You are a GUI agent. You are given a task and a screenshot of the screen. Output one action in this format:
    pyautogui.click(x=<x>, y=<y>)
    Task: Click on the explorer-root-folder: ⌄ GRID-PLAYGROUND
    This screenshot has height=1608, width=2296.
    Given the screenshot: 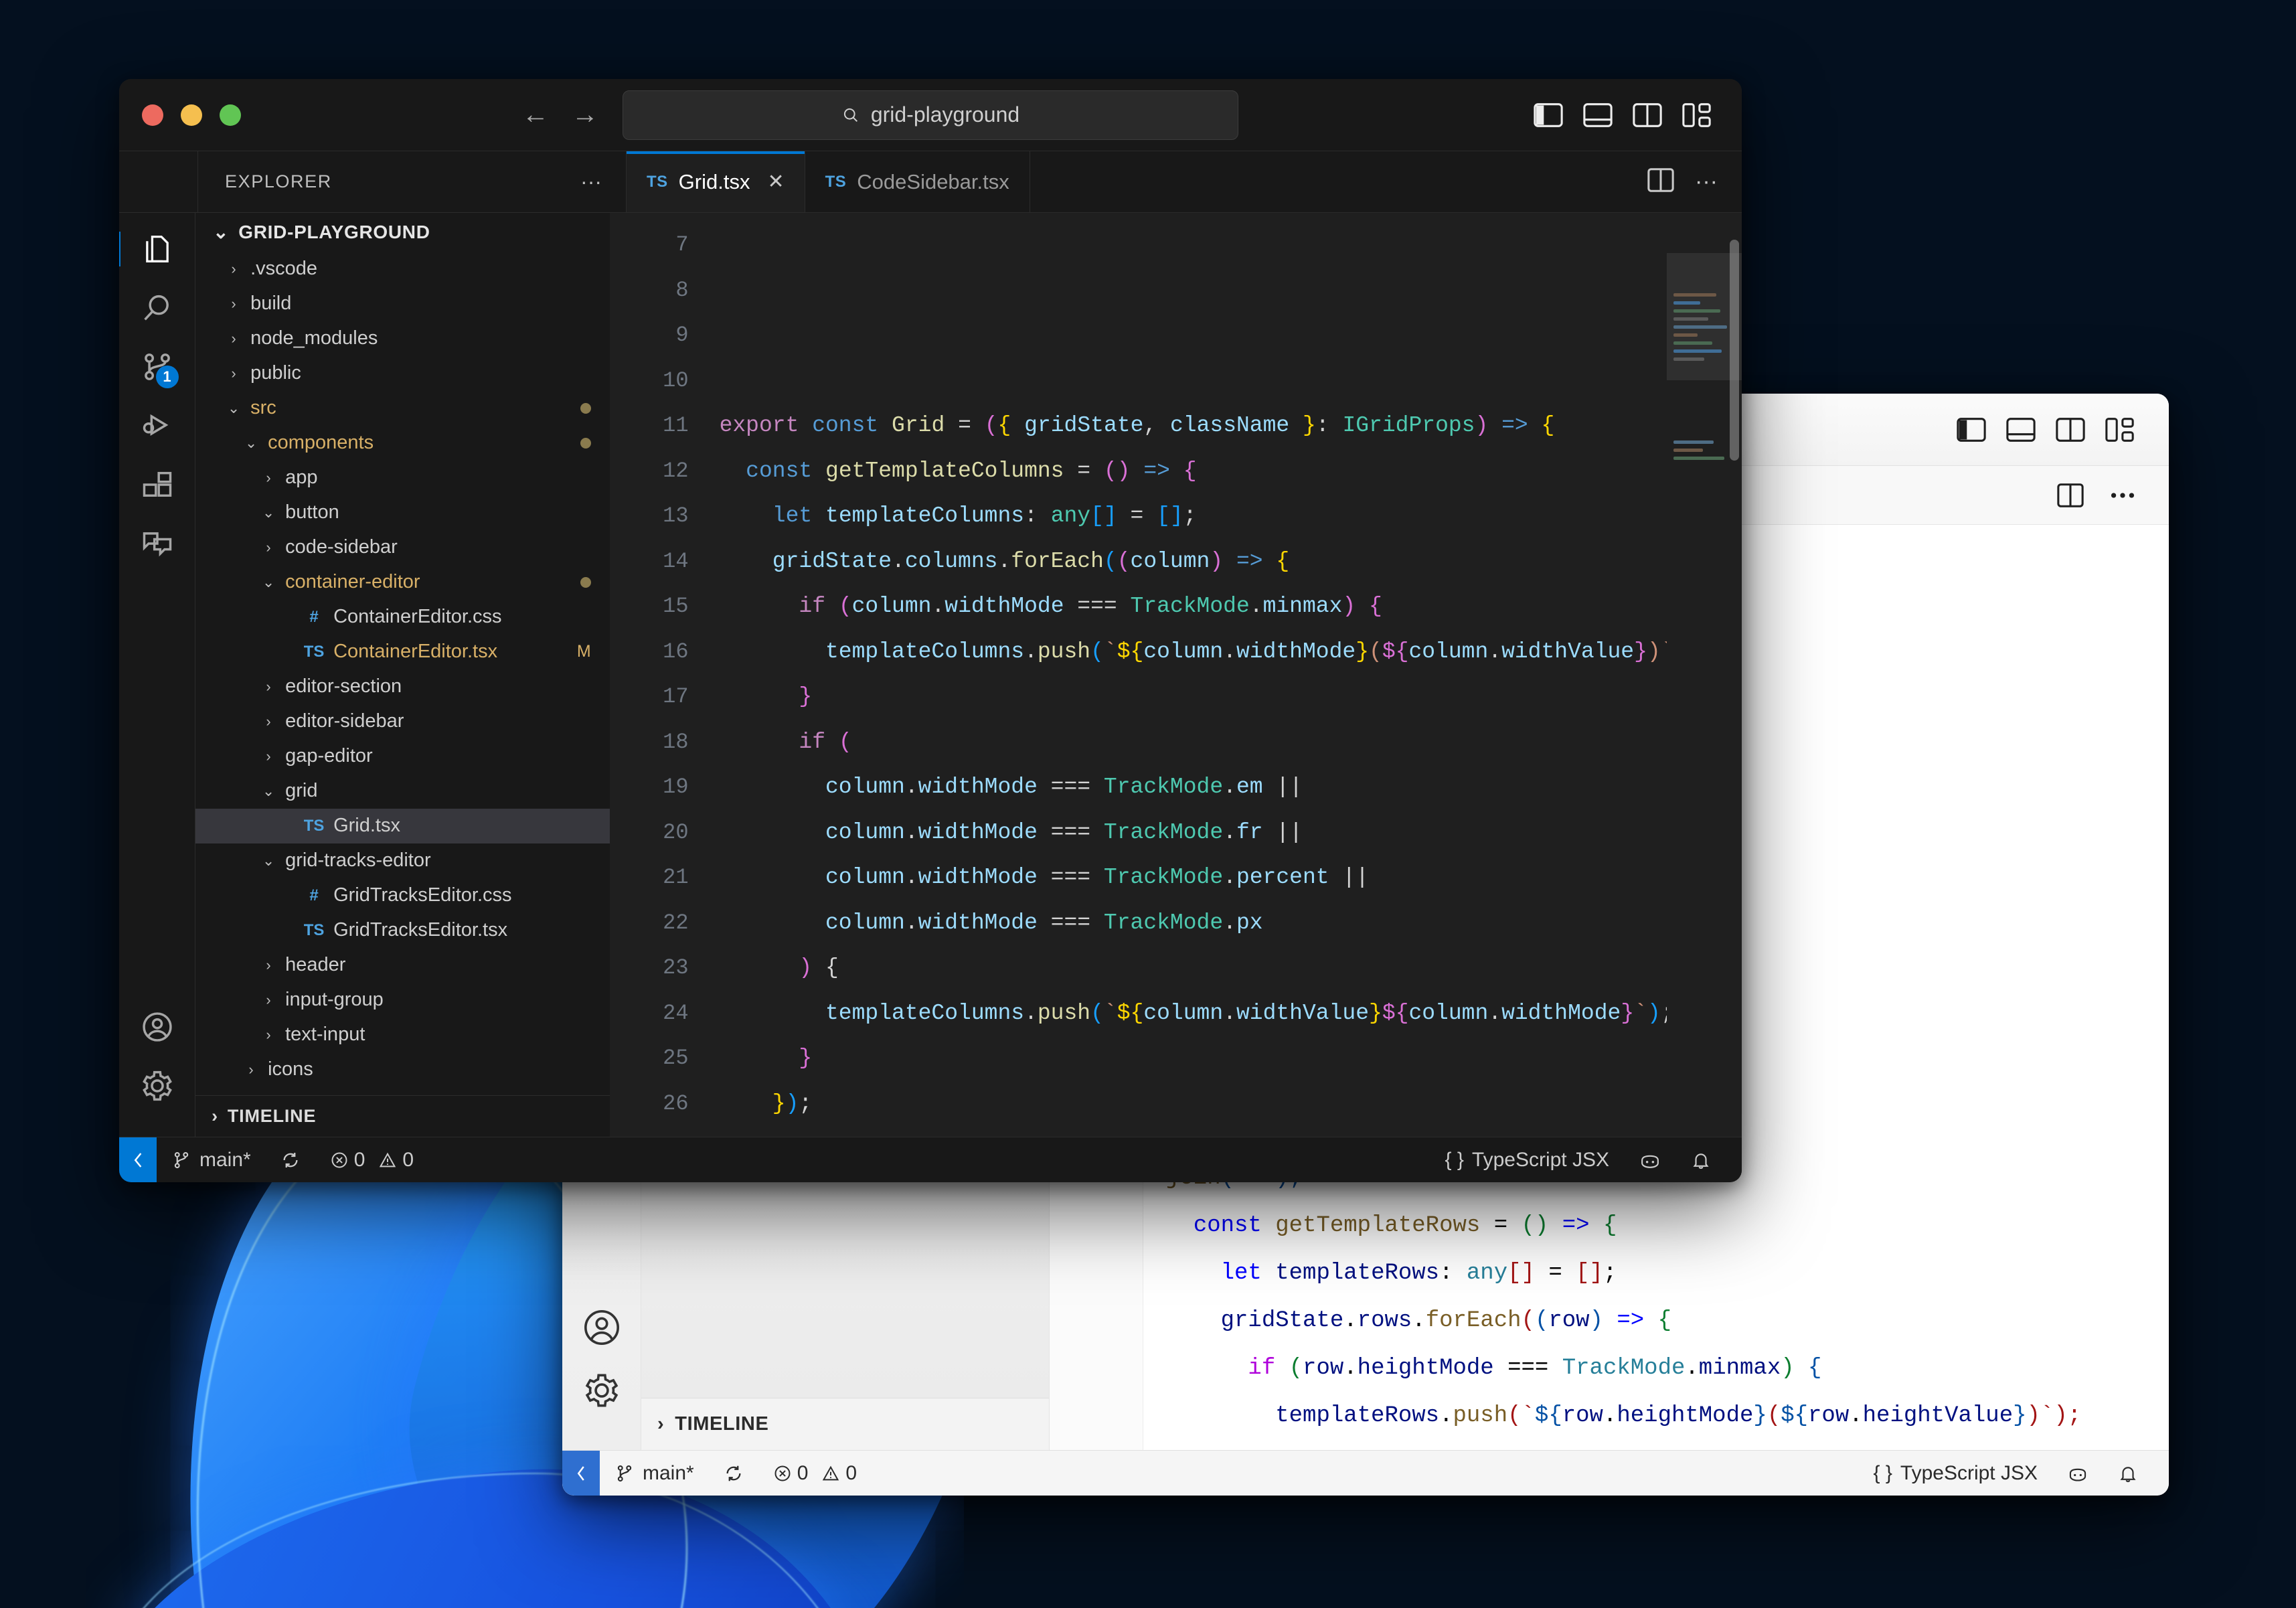 What is the action you would take?
    pyautogui.click(x=402, y=232)
    